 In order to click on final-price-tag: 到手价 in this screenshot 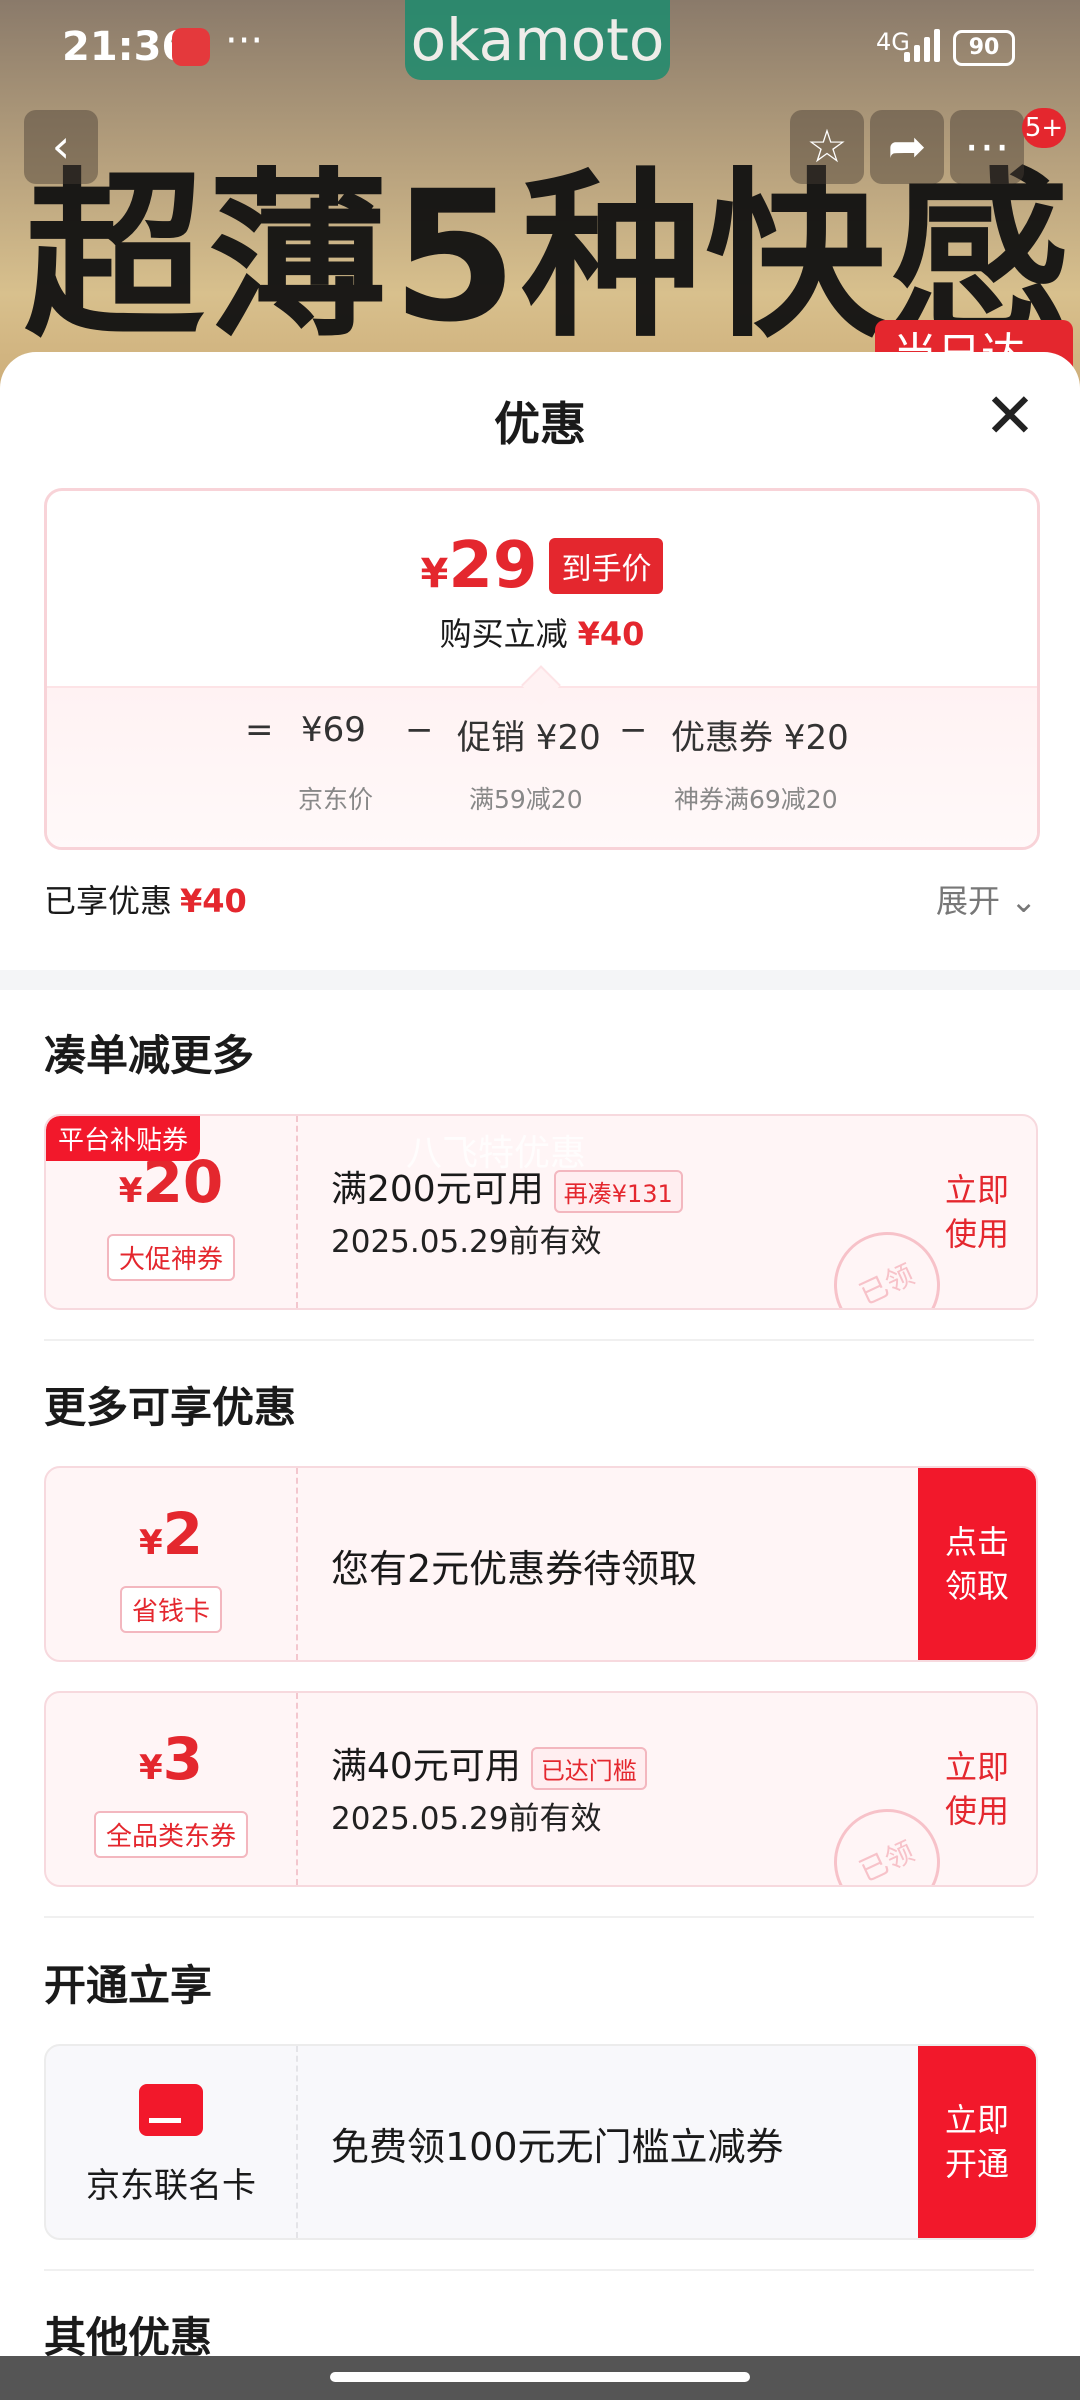, I will do `click(606, 566)`.